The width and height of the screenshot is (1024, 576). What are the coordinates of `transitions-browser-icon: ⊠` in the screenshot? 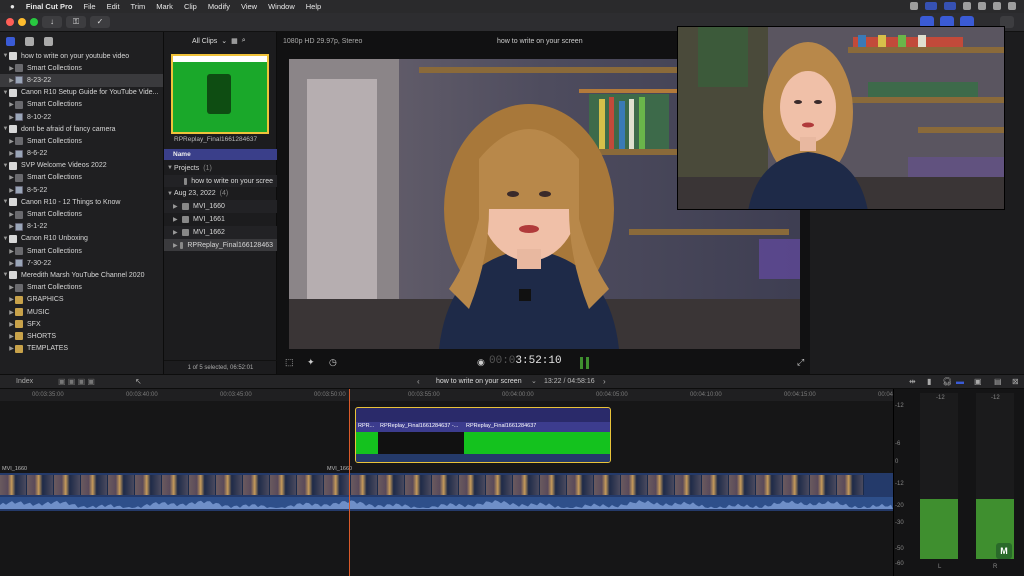 It's located at (1015, 381).